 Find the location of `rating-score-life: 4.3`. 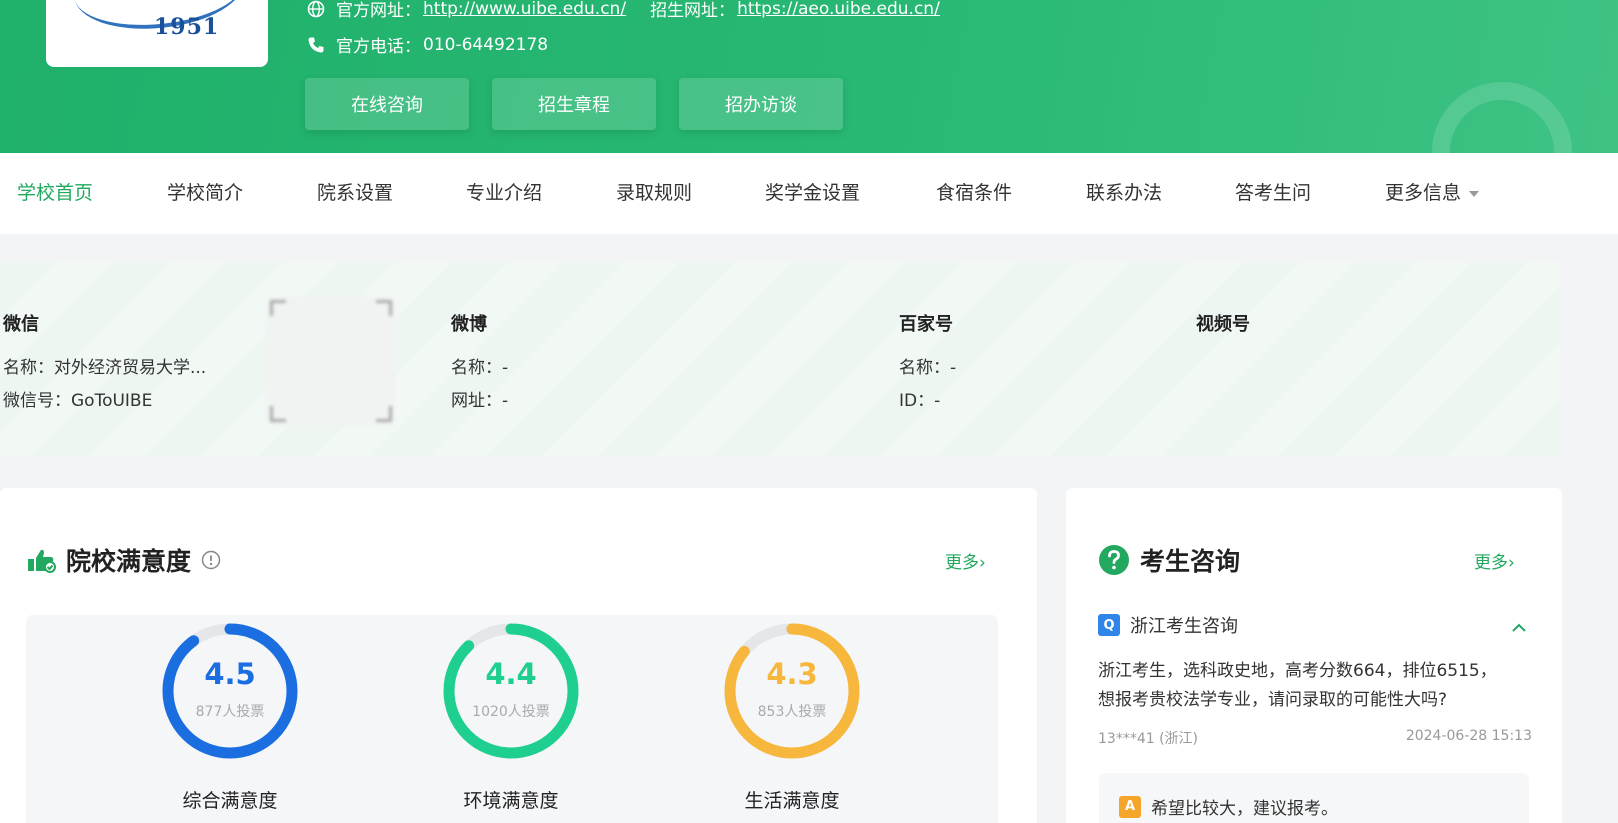

rating-score-life: 4.3 is located at coordinates (792, 674).